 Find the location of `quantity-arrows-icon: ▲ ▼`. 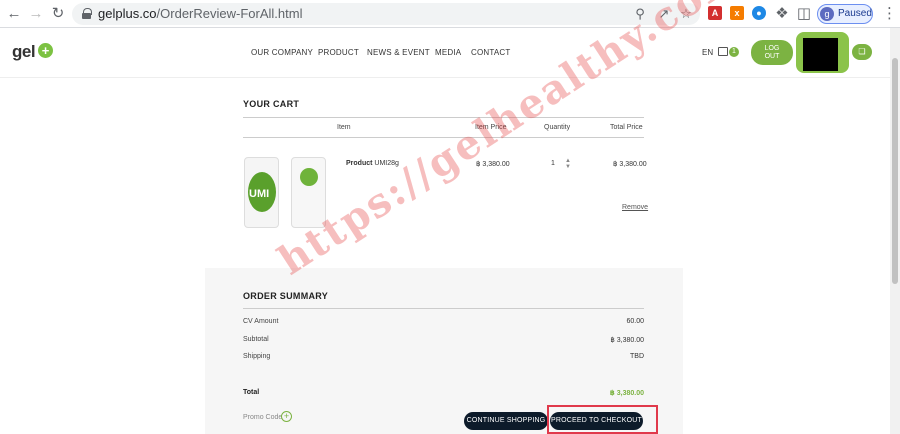

quantity-arrows-icon: ▲ ▼ is located at coordinates (568, 164).